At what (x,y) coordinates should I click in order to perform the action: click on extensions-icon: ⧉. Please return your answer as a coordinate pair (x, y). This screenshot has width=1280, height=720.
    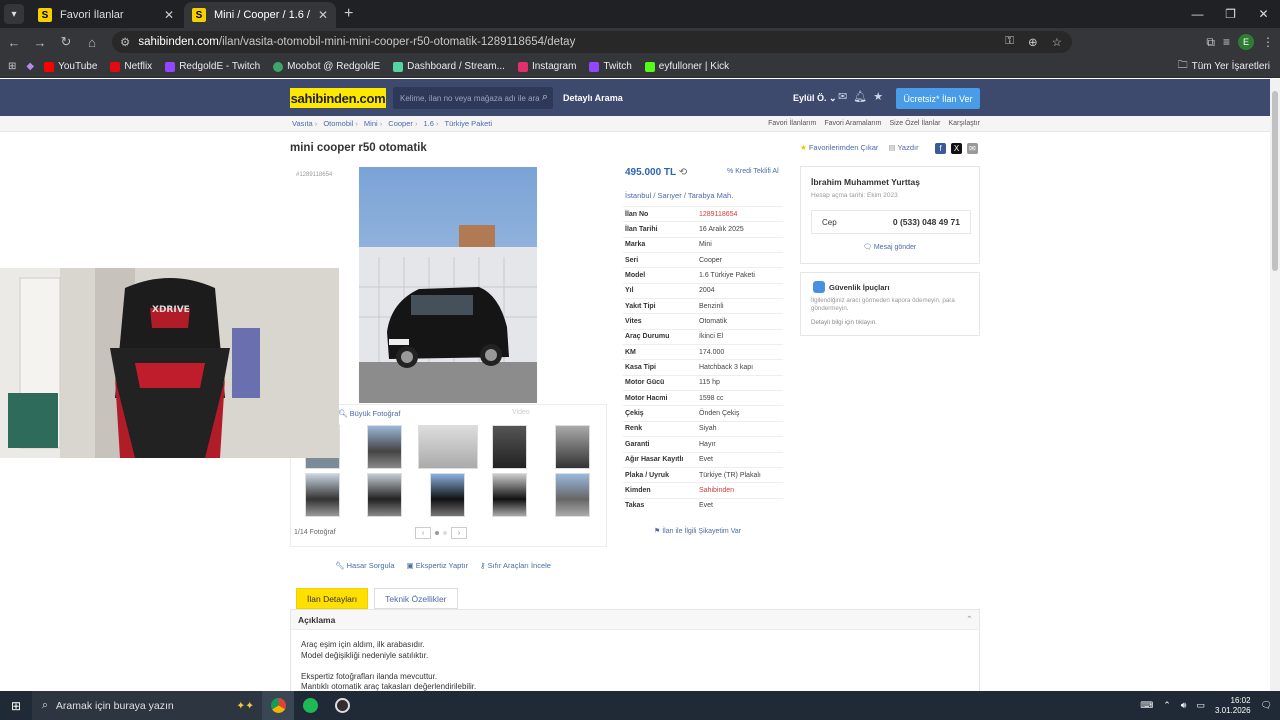
    Looking at the image, I should click on (1210, 42).